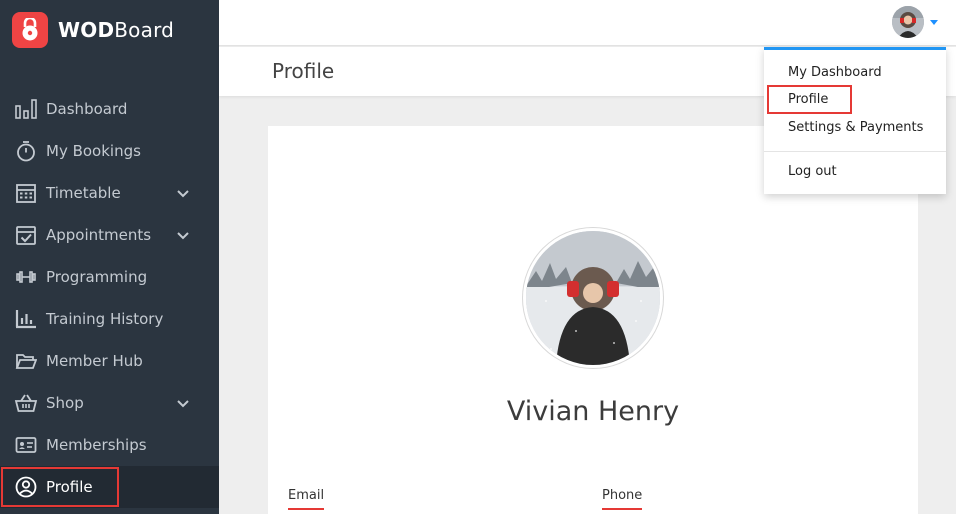 This screenshot has height=514, width=956. I want to click on sidebar-item-label: Appointments, so click(99, 235).